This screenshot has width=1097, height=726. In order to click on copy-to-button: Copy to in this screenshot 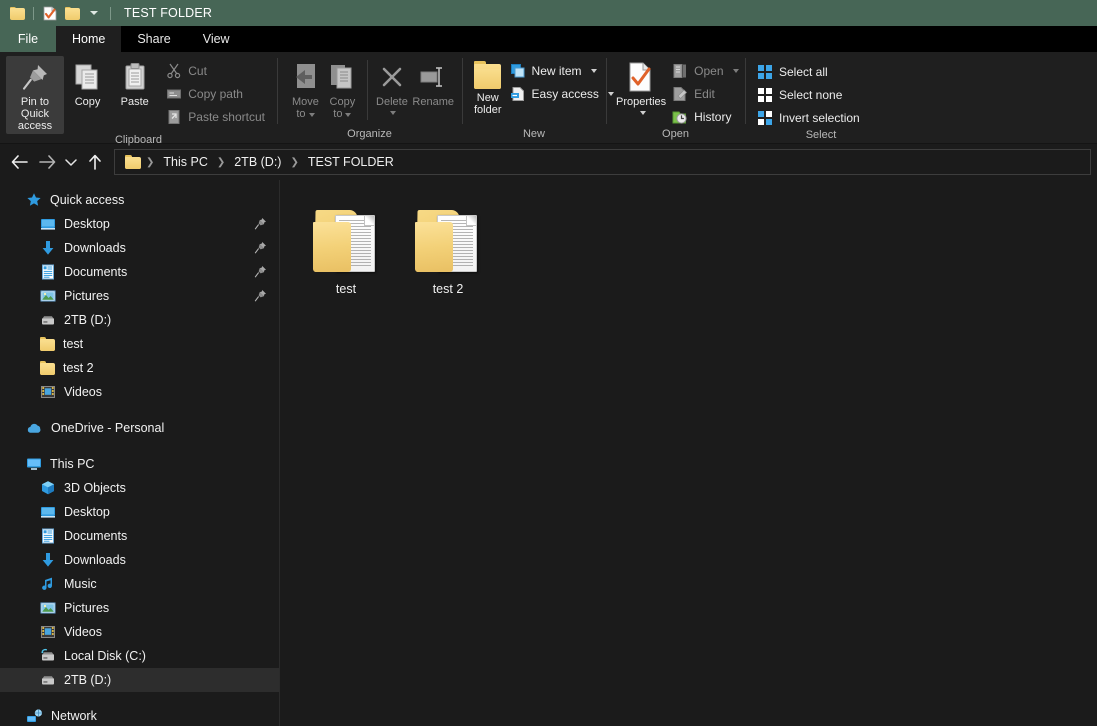, I will do `click(342, 89)`.